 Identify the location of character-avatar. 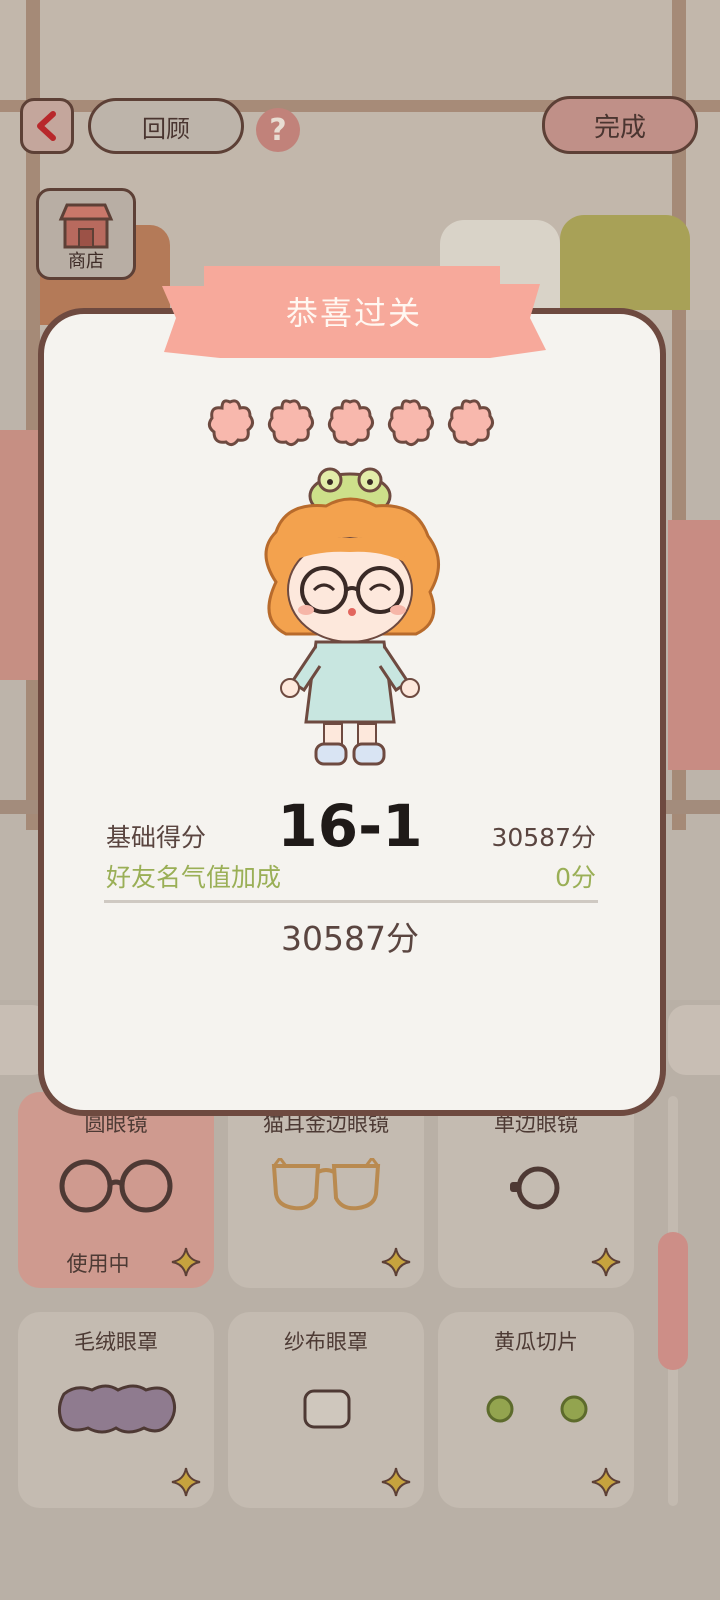
(352, 616).